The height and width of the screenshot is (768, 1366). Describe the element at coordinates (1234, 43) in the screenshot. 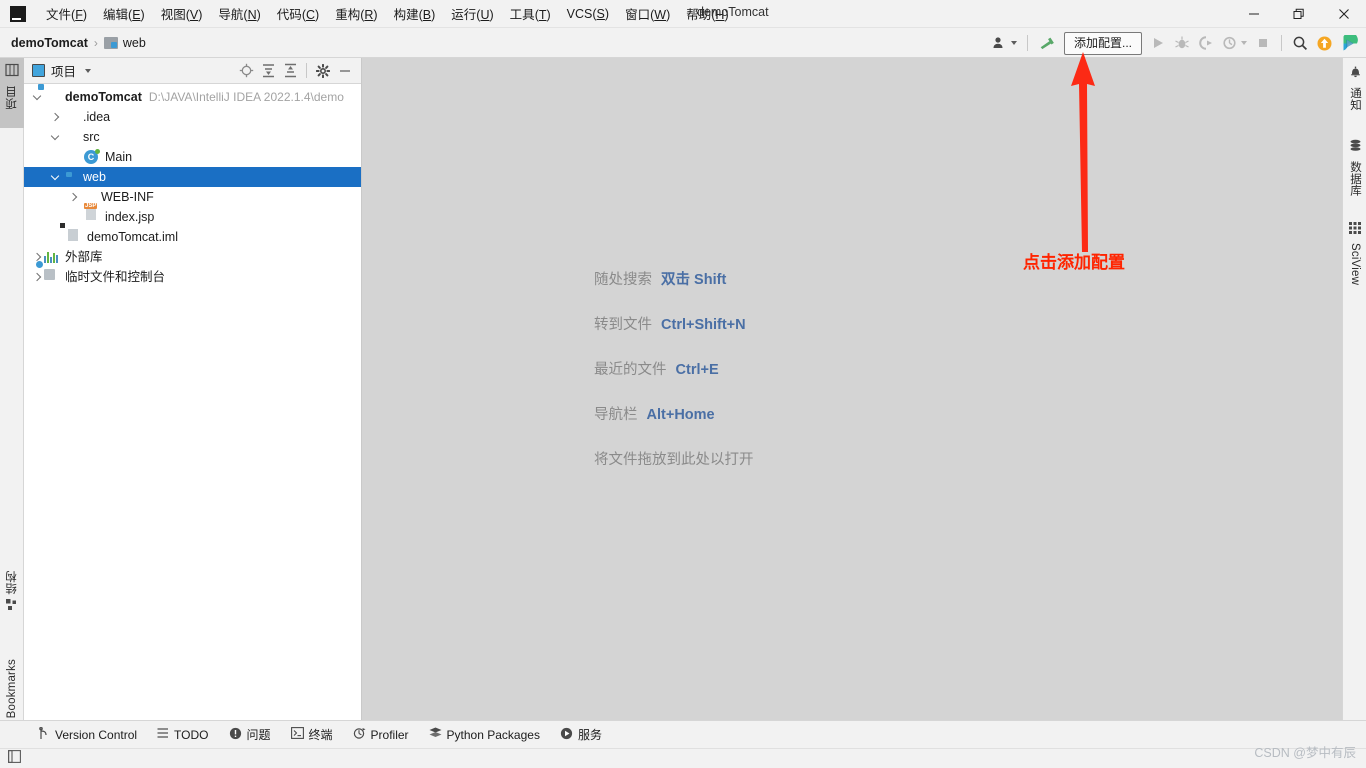

I see `profile-button` at that location.